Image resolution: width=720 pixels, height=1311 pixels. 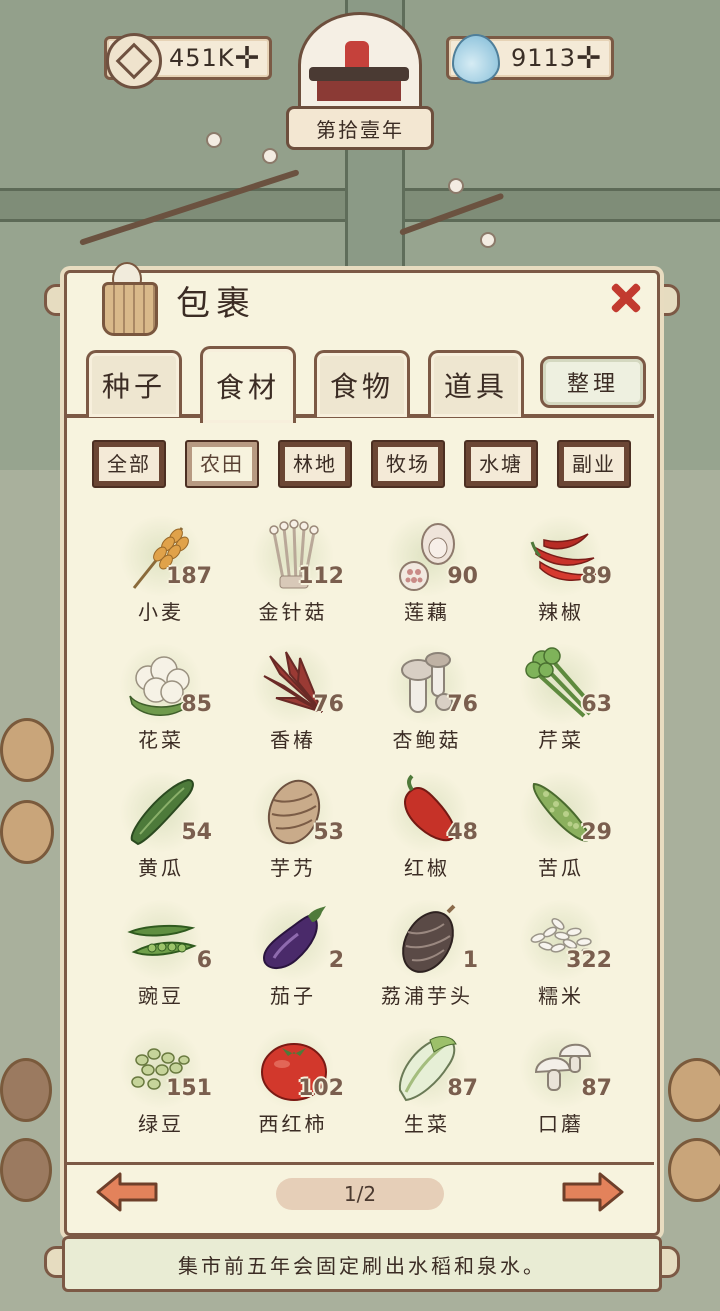 I want to click on tab-tools: 道具, so click(x=476, y=383).